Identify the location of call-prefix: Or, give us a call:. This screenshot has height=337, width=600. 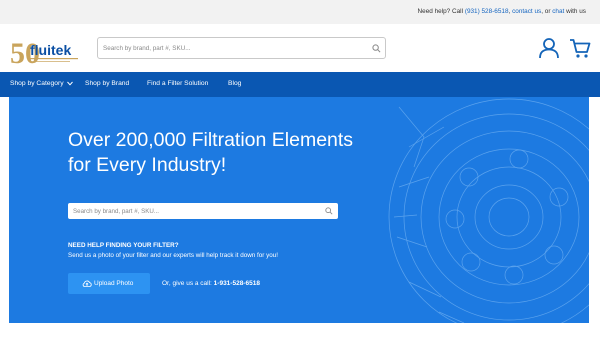
(187, 283).